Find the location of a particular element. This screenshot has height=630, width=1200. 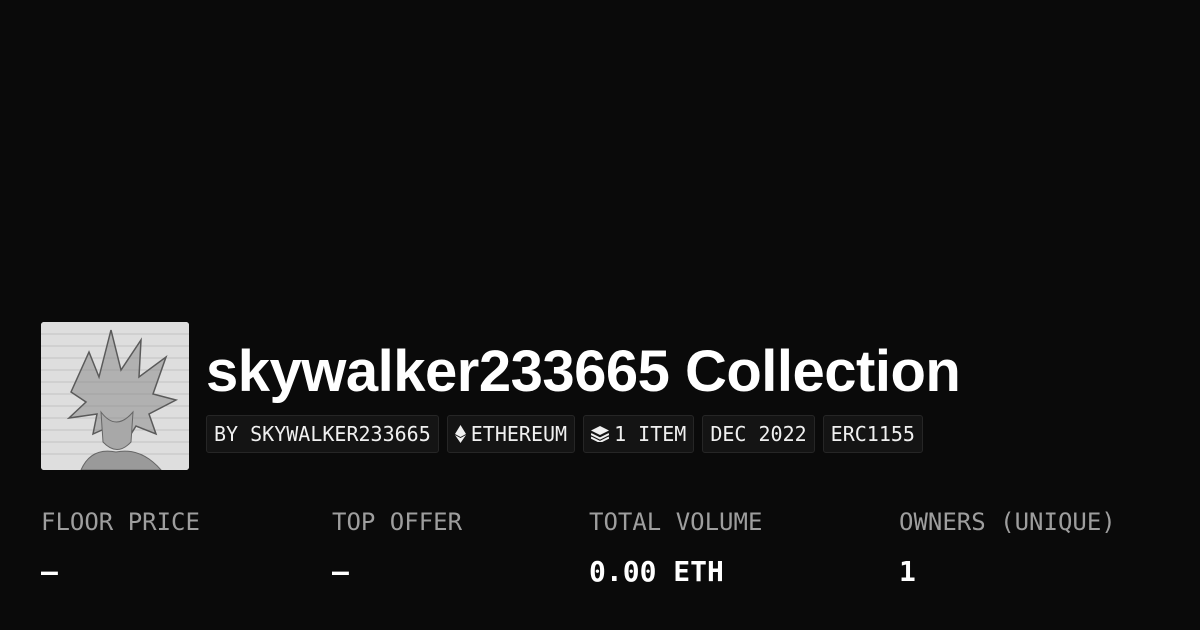

stat-owners-value: 1 is located at coordinates (907, 571).